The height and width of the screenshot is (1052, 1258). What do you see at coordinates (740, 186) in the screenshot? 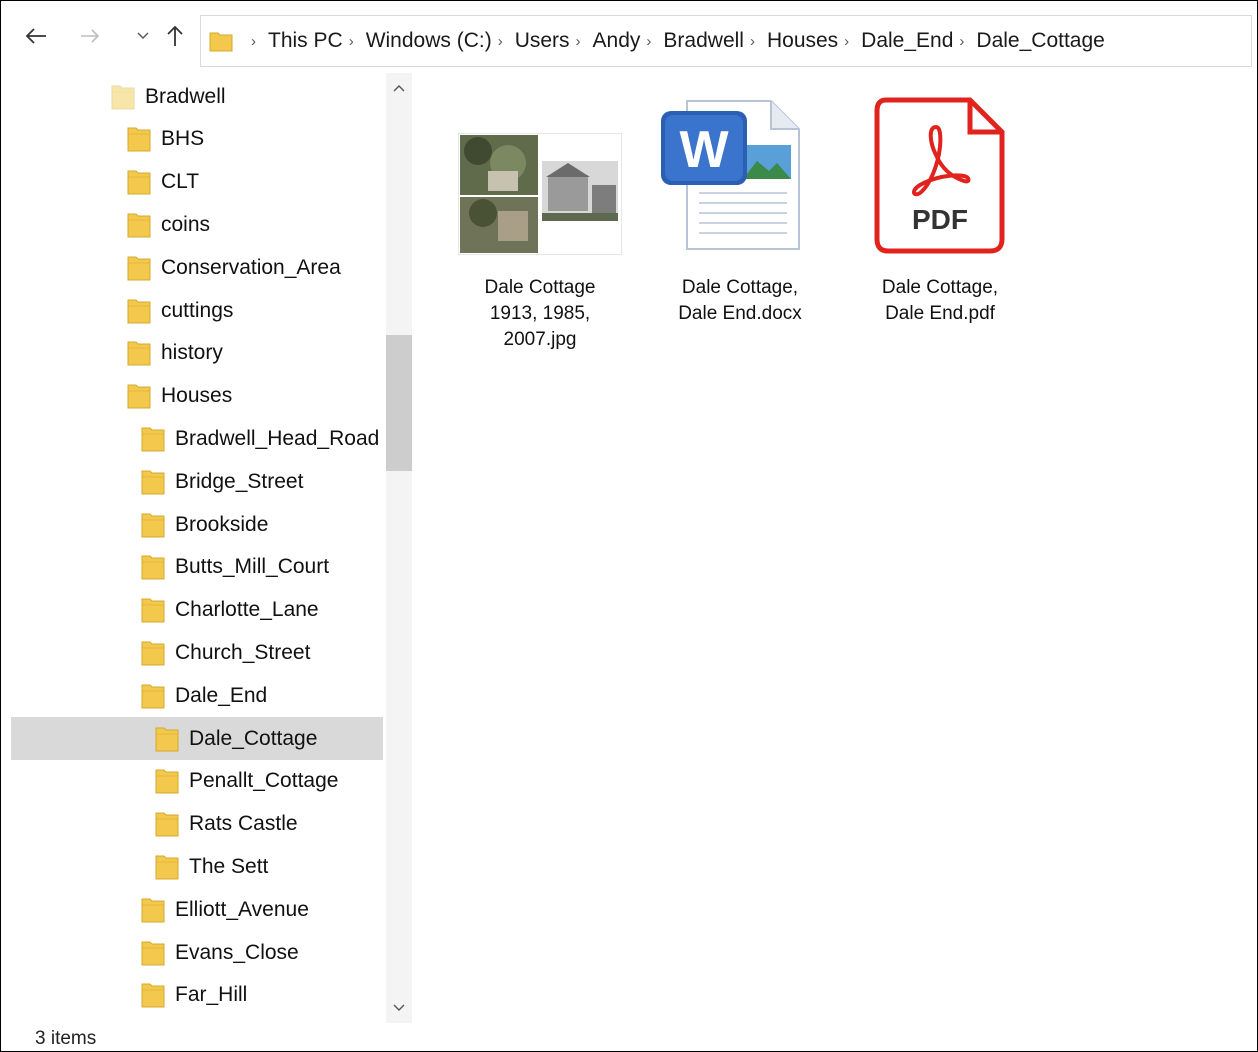
I see `word-document-icon: W` at bounding box center [740, 186].